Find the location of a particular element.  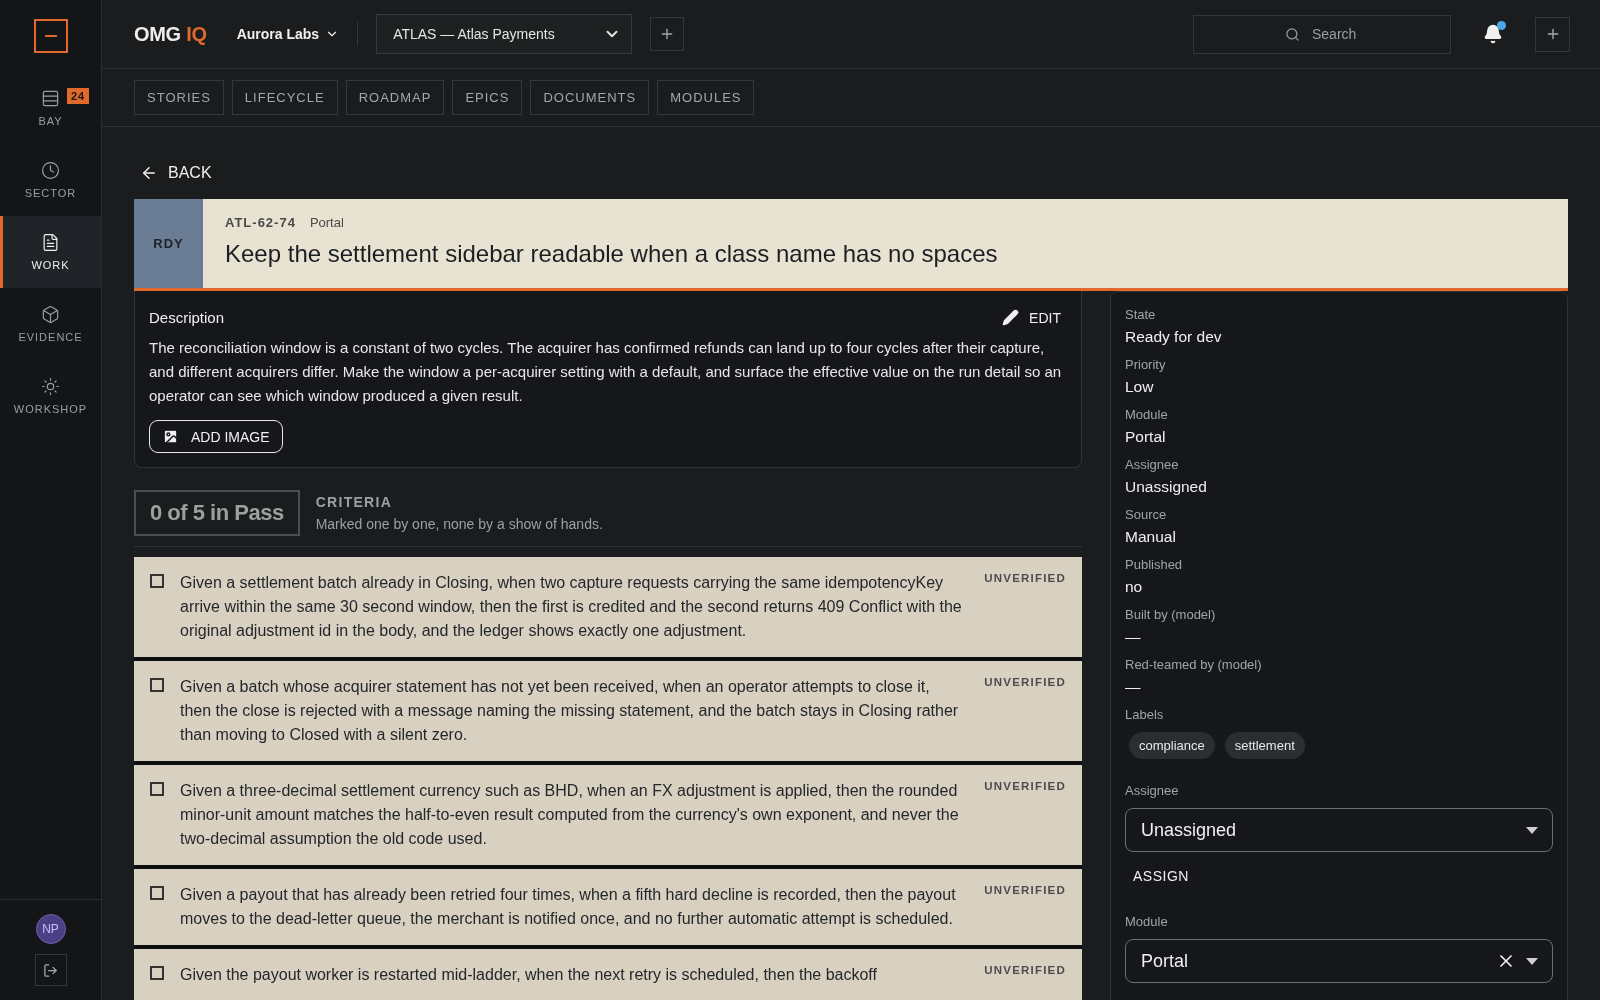

logout-button is located at coordinates (50, 970).